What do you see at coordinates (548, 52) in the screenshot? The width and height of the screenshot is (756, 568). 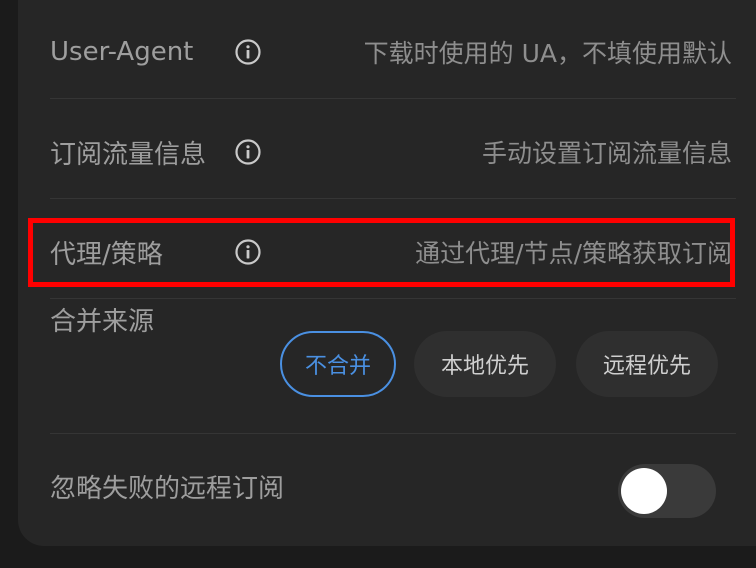 I see `user-agent-input: 下载时使用的 UA，不填使用默认` at bounding box center [548, 52].